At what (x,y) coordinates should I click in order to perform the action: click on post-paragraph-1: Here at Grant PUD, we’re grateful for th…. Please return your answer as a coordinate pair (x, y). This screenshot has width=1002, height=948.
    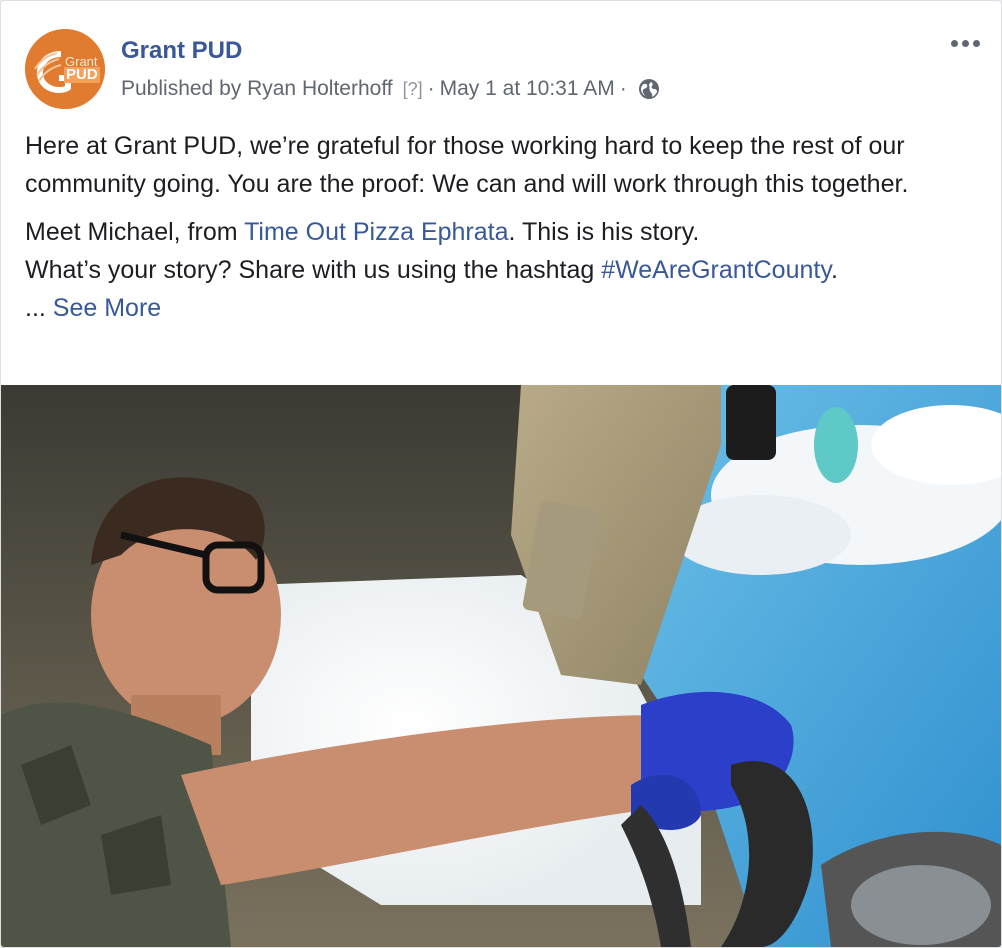
    Looking at the image, I should click on (467, 165).